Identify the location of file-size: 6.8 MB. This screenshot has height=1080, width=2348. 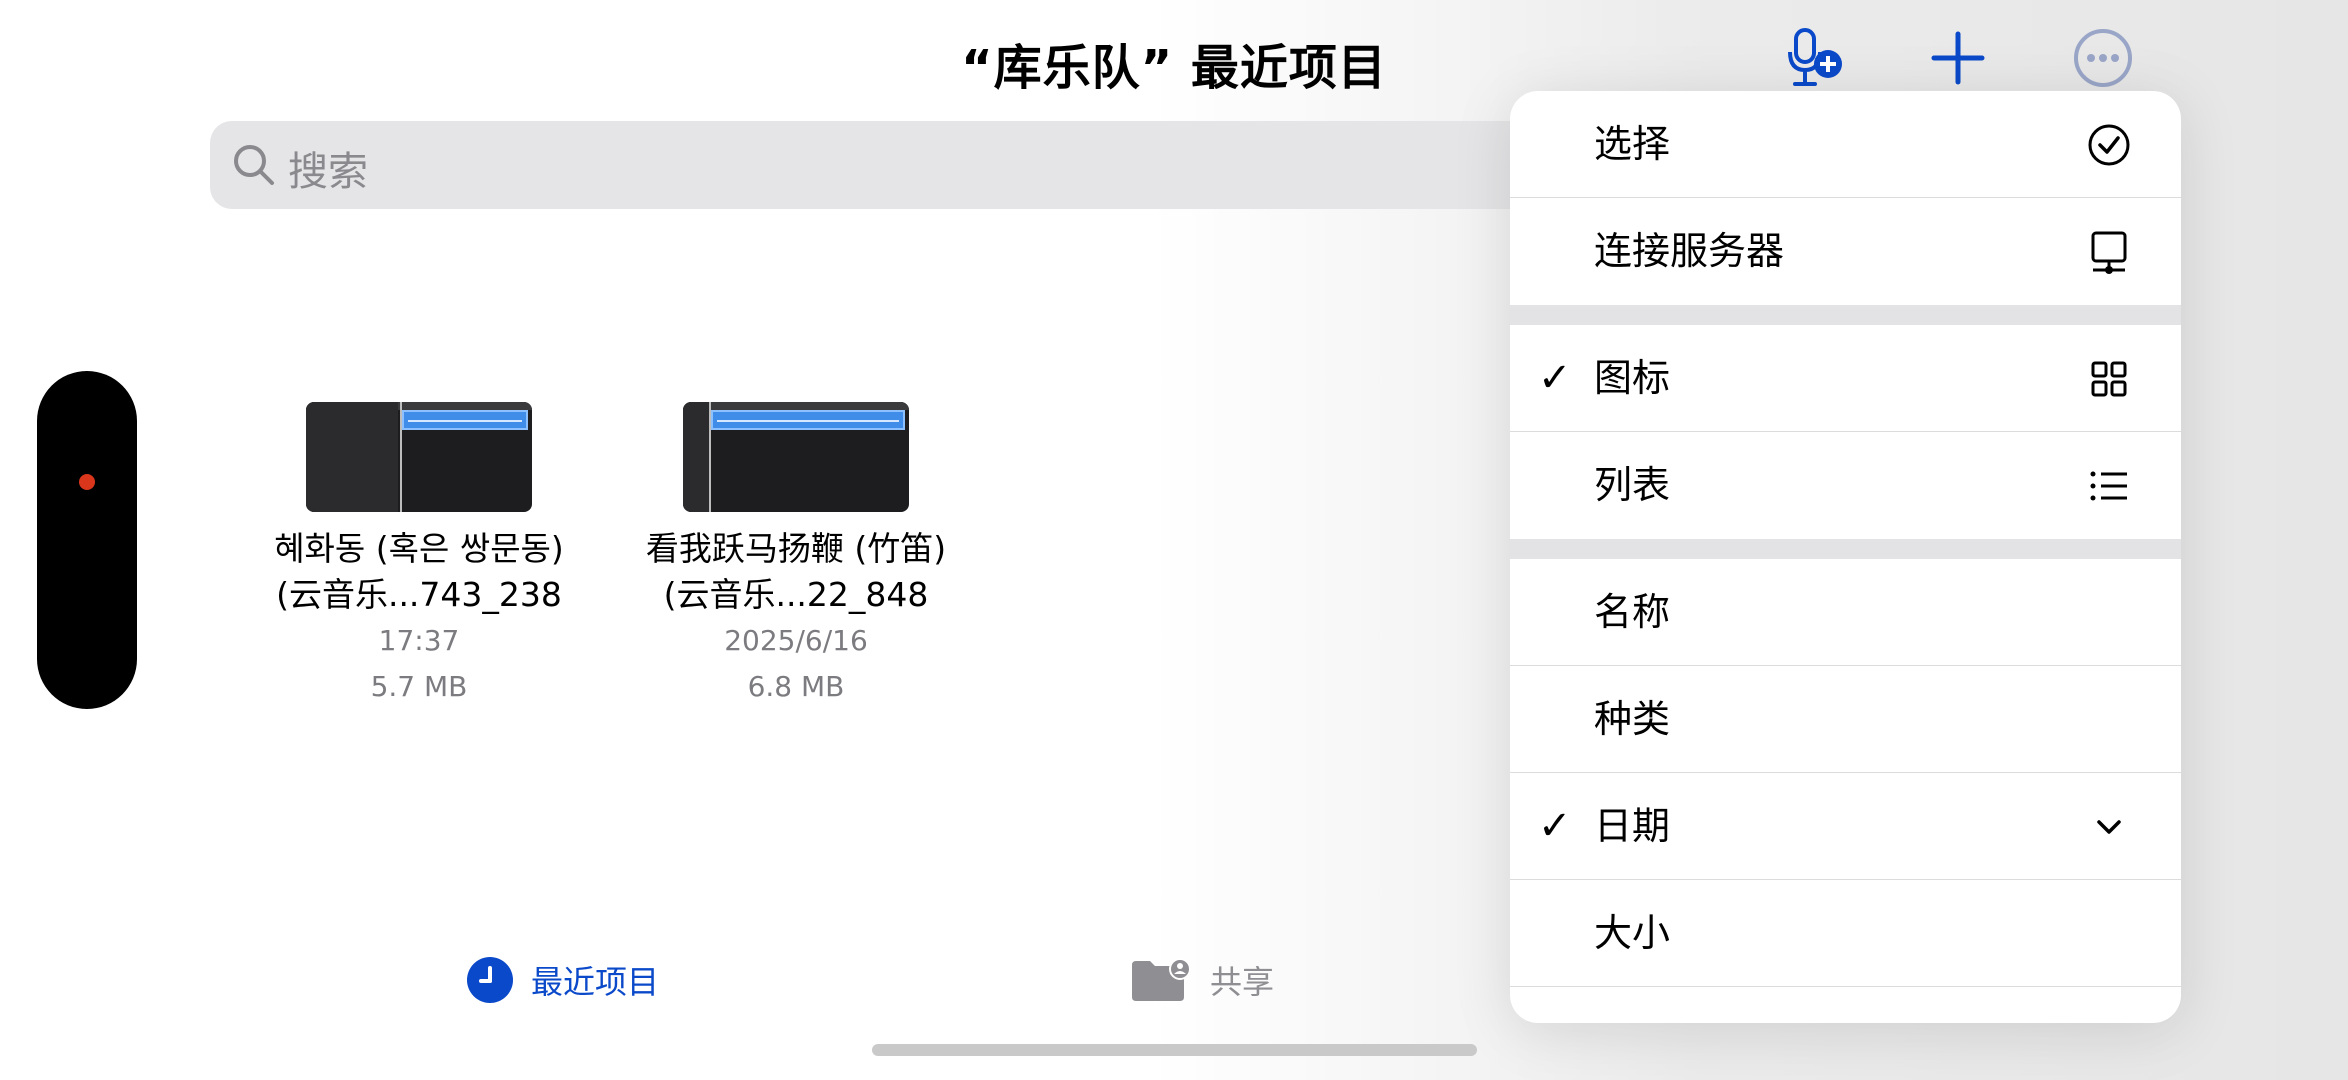
(796, 686).